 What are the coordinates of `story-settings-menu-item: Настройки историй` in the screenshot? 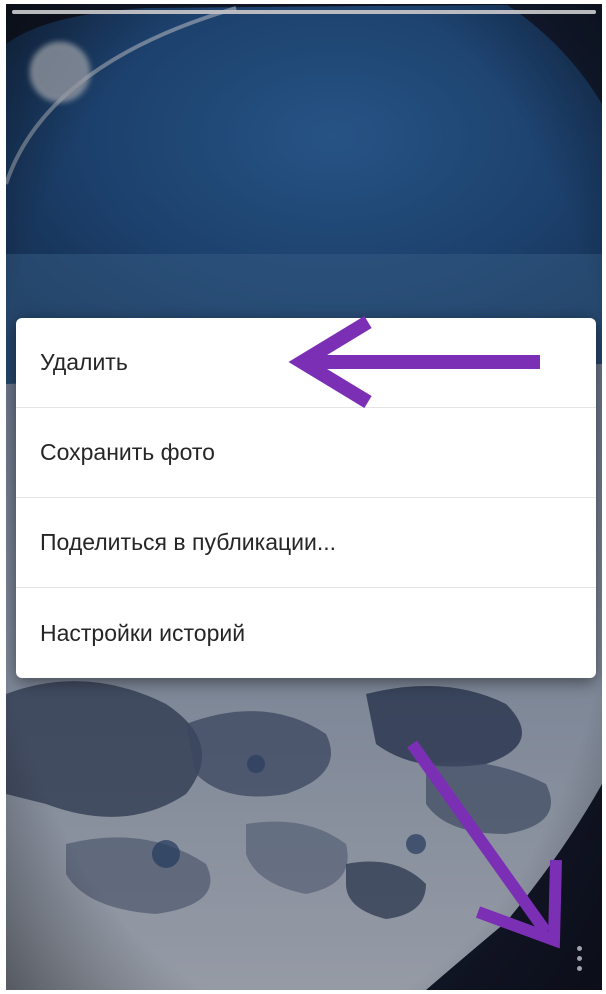 It's located at (306, 633).